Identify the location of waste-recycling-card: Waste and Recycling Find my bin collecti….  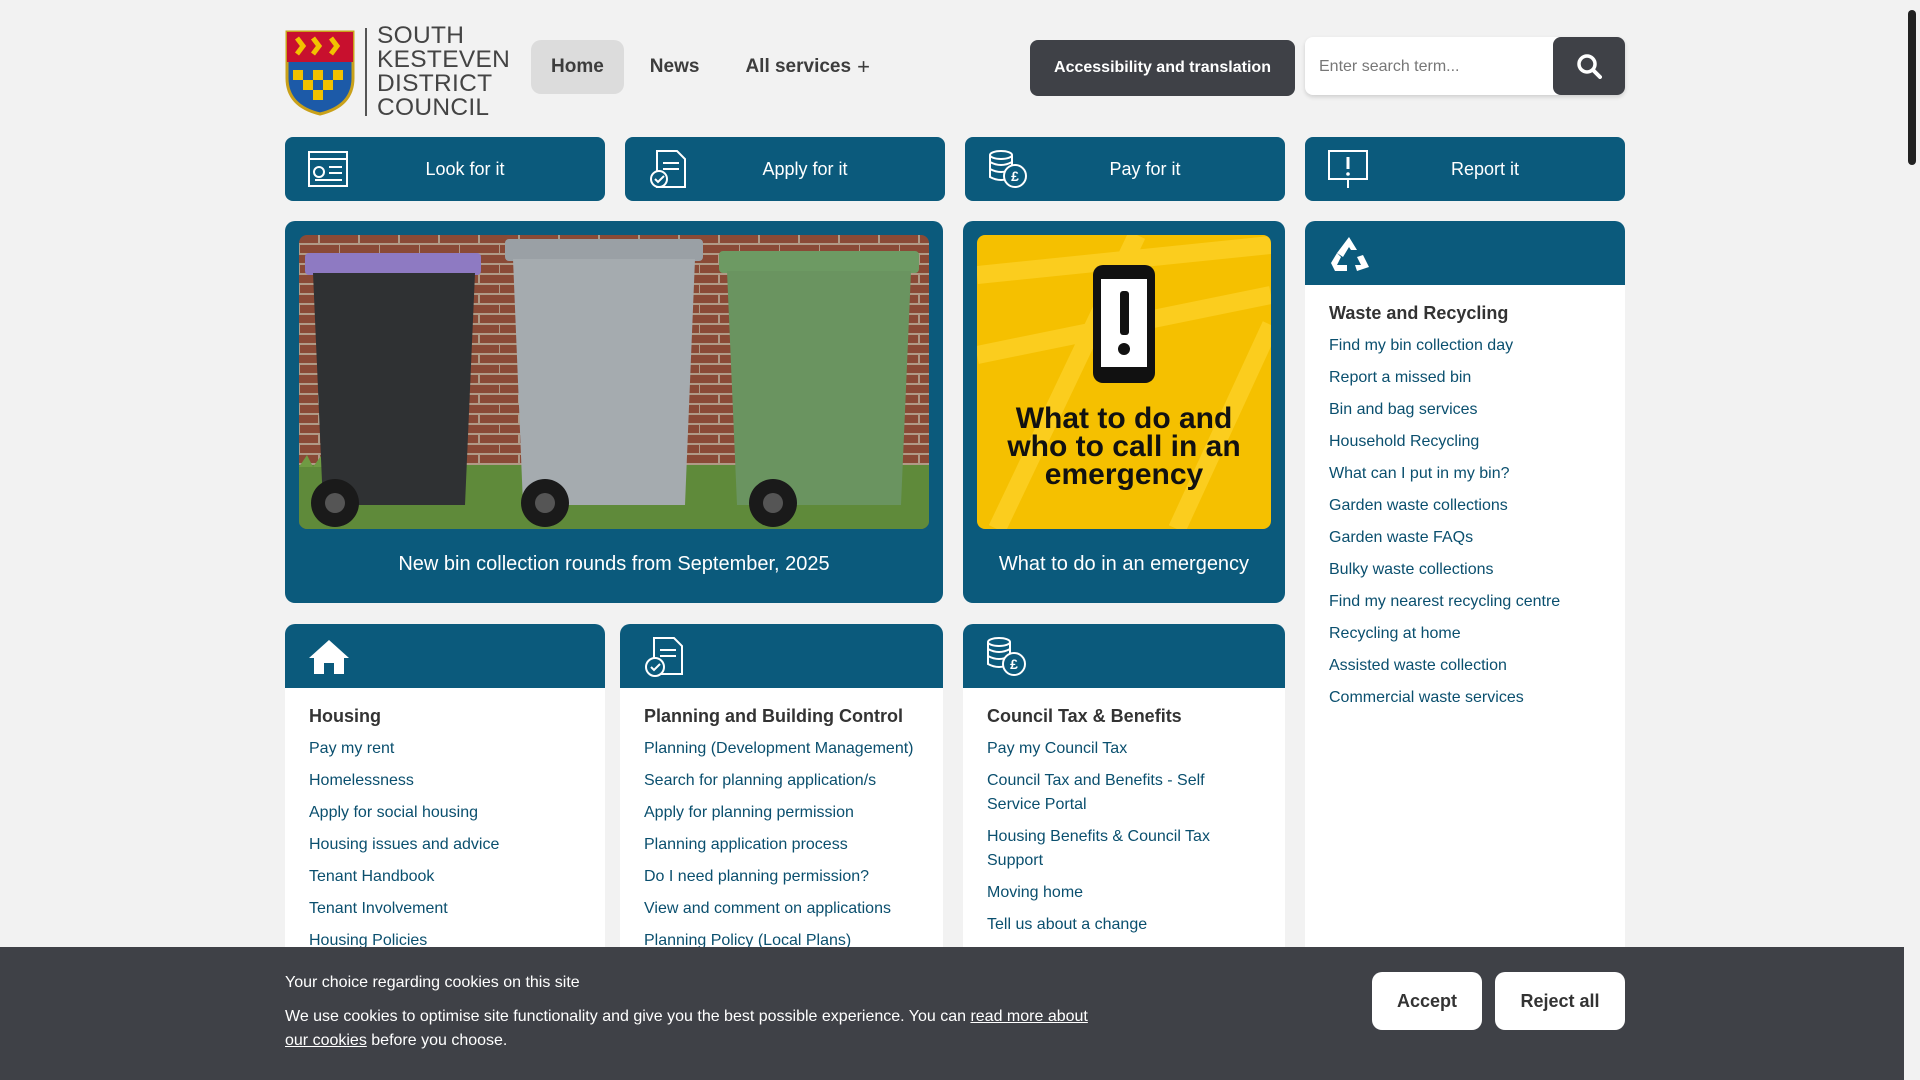
(1465, 591).